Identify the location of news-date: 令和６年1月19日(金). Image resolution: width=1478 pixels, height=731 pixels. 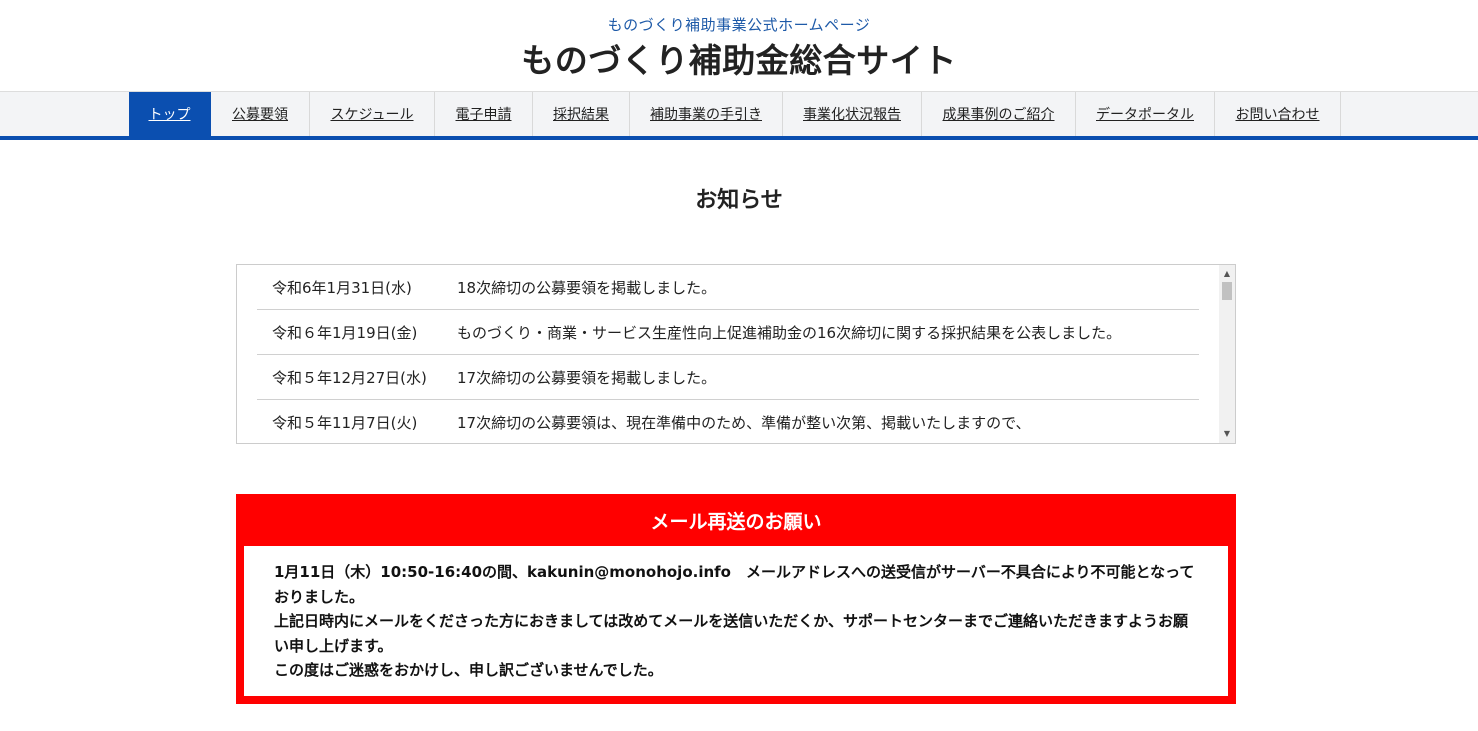
(345, 332).